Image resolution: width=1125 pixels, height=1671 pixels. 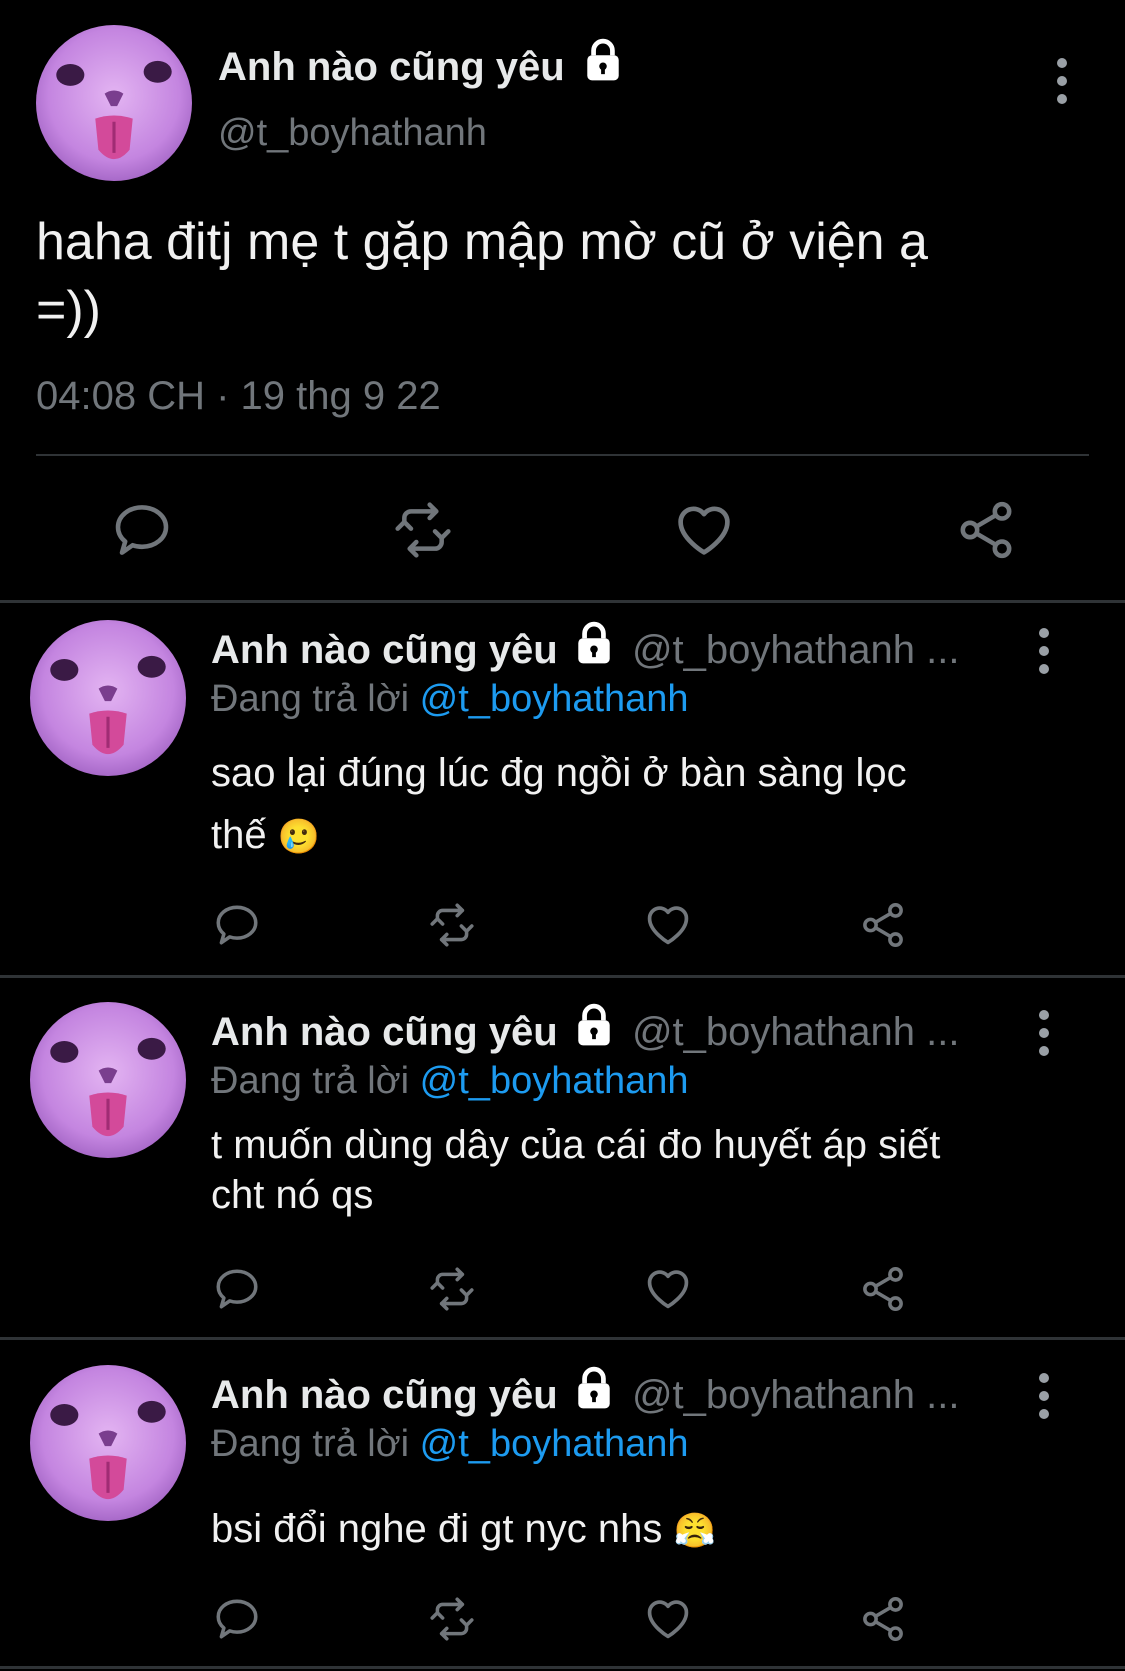 I want to click on user-handle: @t_boyhathanh, so click(x=352, y=133).